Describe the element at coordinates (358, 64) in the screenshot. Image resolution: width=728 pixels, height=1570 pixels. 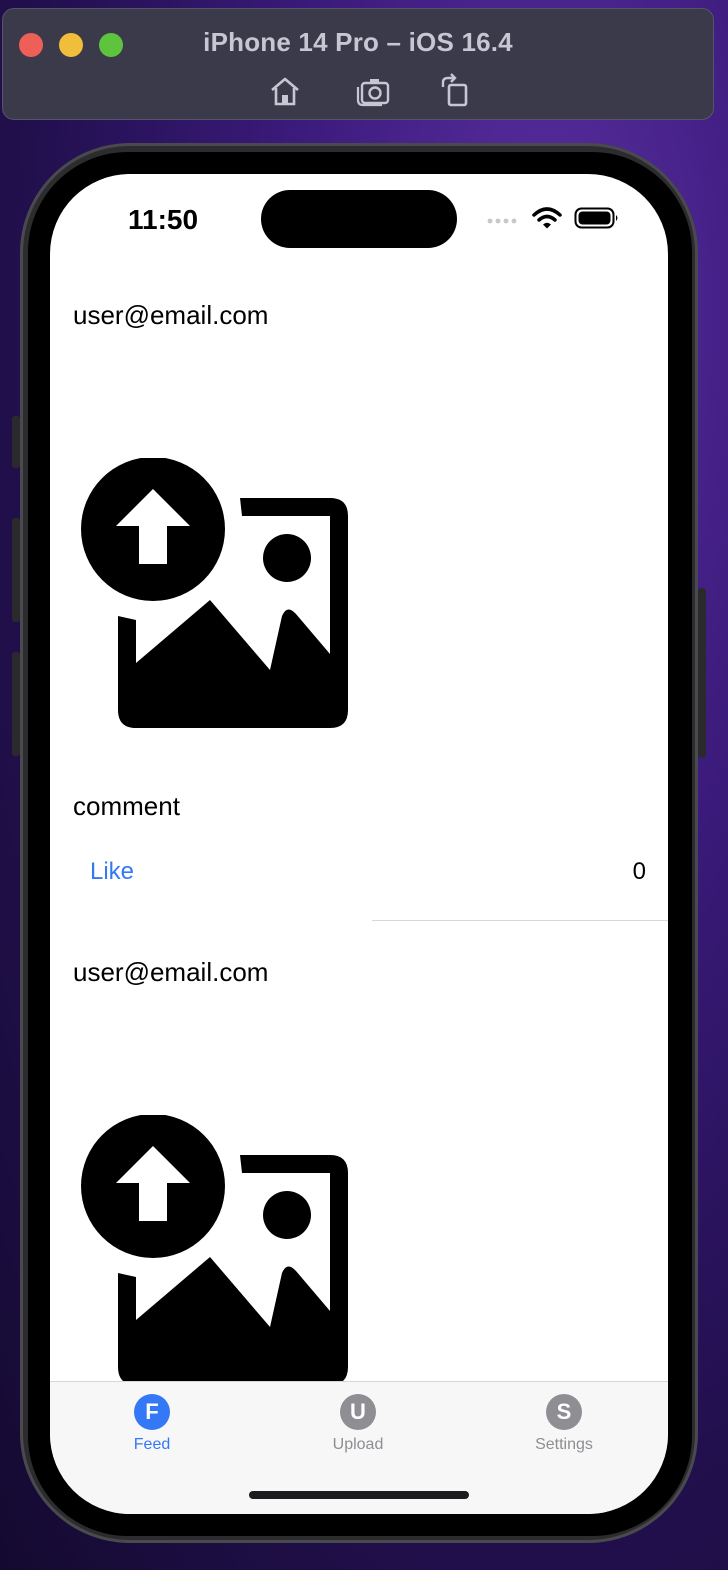
I see `simulator-titlebar: iPhone 14 Pro – iOS 16.4` at that location.